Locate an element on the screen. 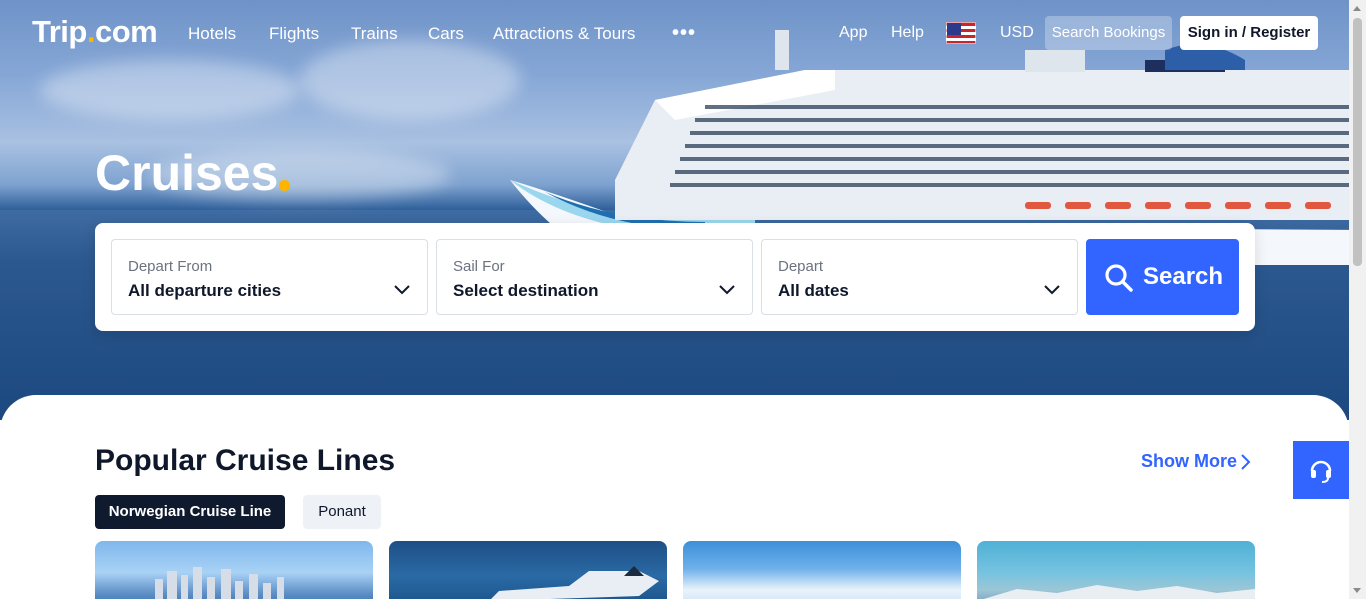 The height and width of the screenshot is (599, 1366). sign-in-register-button: Sign in / Register is located at coordinates (1249, 33).